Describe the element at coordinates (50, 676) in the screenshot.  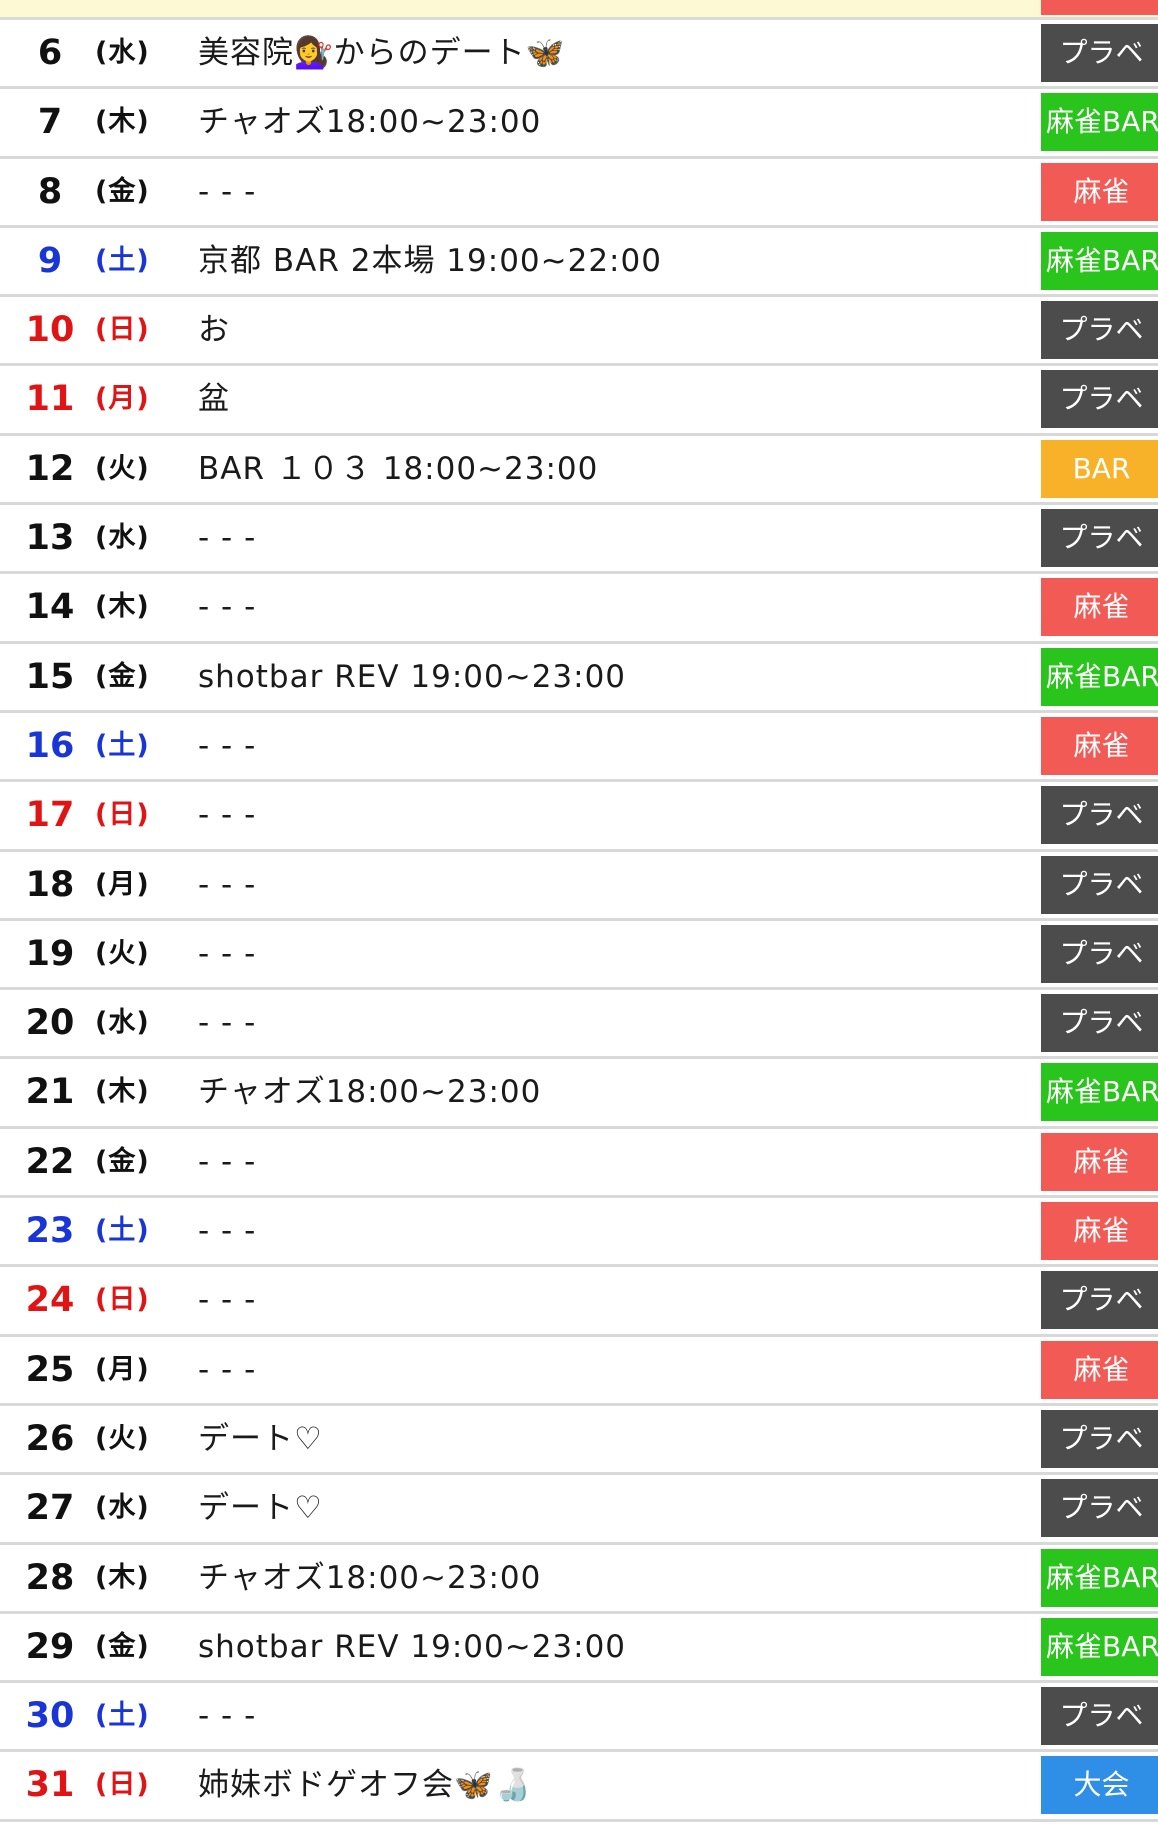
I see `day-number: 15` at that location.